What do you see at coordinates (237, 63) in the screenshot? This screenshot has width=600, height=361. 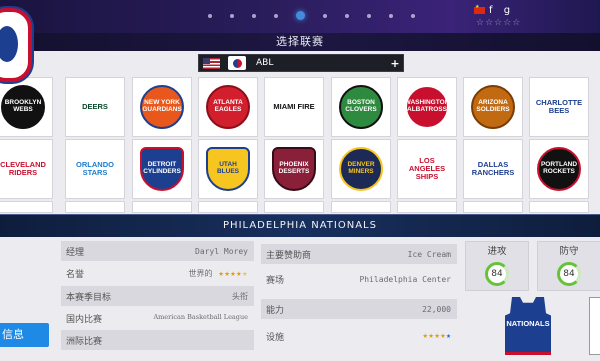 I see `league-logo-icon` at bounding box center [237, 63].